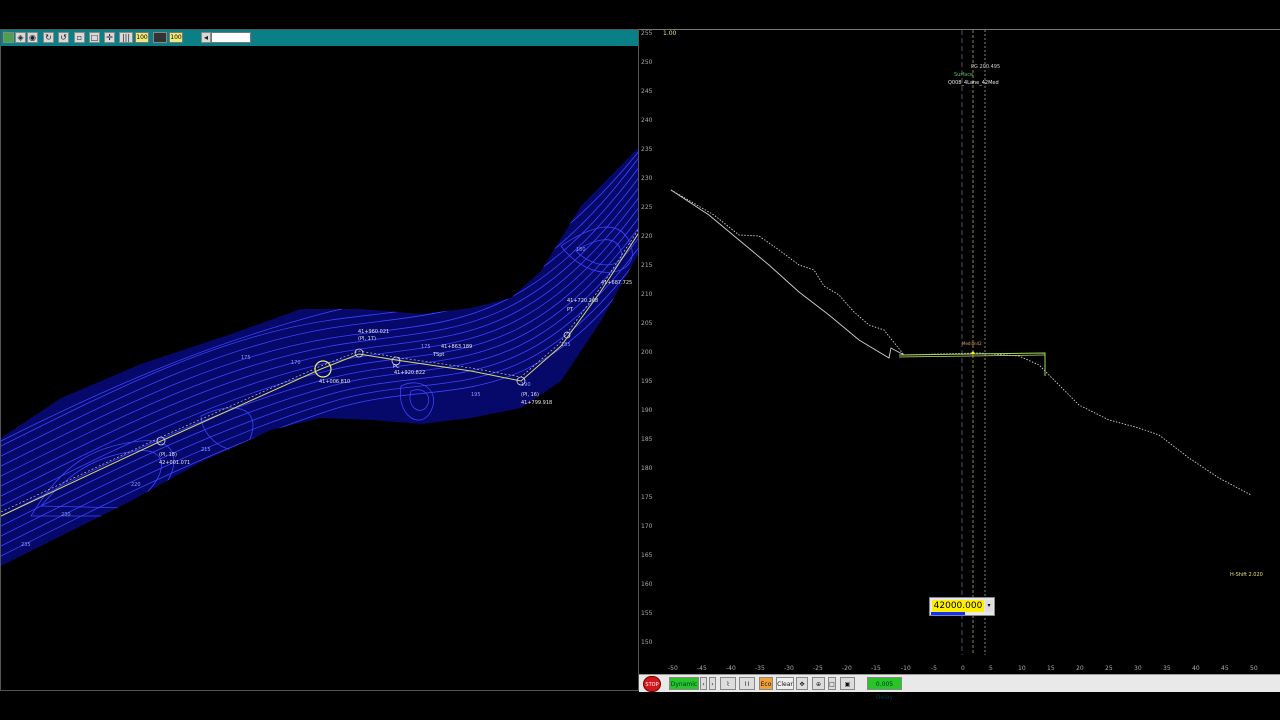 The width and height of the screenshot is (1280, 720). I want to click on toolbar-field-1: 100, so click(142, 37).